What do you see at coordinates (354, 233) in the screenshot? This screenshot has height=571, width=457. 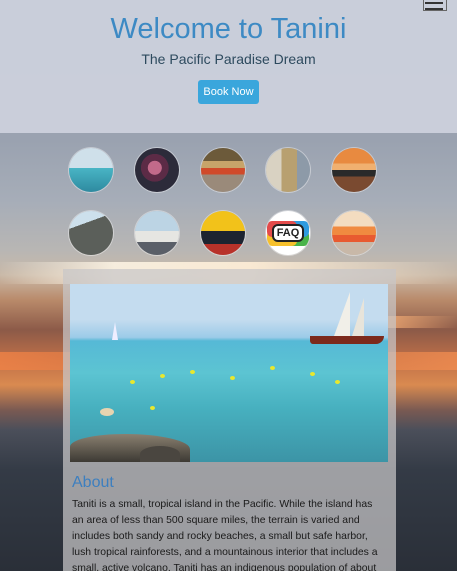 I see `thumbnail-sunset-island` at bounding box center [354, 233].